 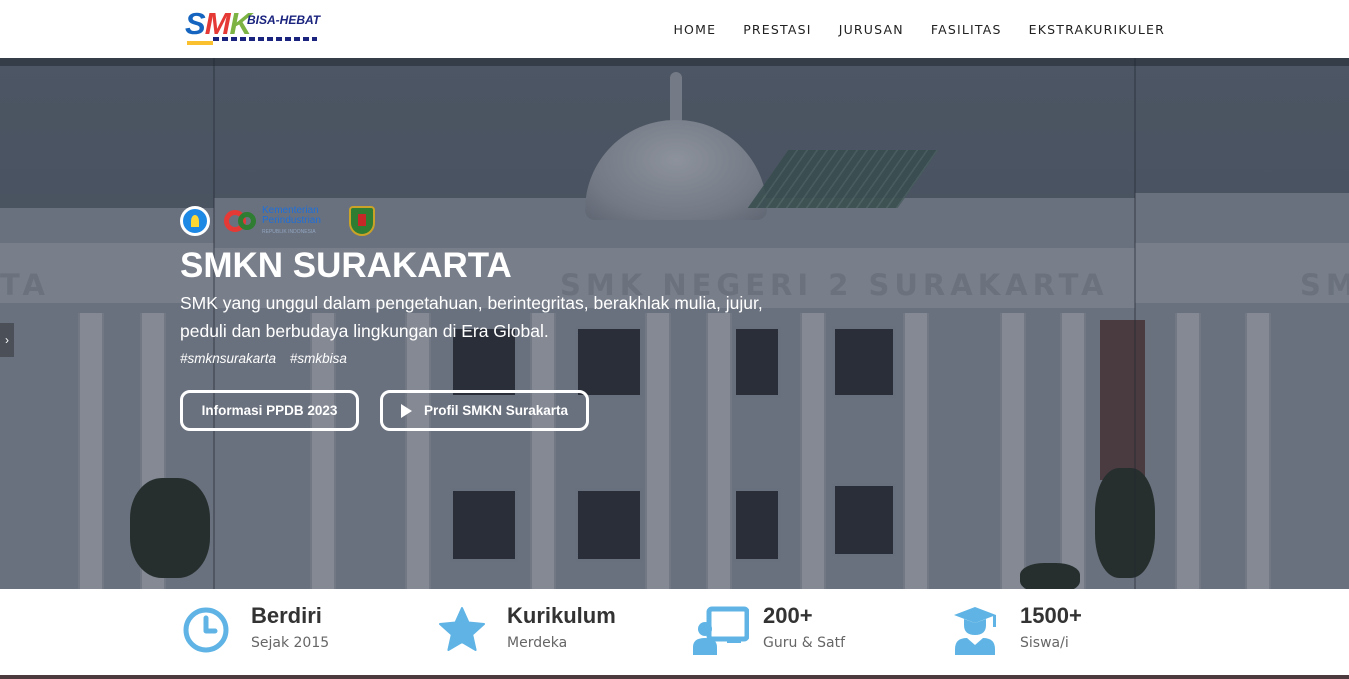 What do you see at coordinates (290, 643) in the screenshot?
I see `stat-subtitle: Sejak 2015` at bounding box center [290, 643].